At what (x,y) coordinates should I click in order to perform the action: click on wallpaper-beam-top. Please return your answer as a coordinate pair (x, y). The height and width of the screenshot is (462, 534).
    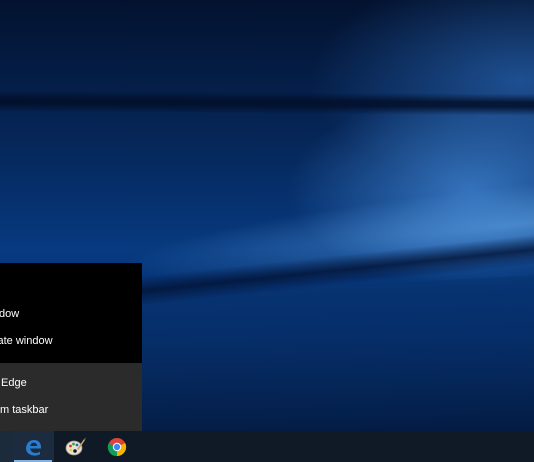
    Looking at the image, I should click on (267, 103).